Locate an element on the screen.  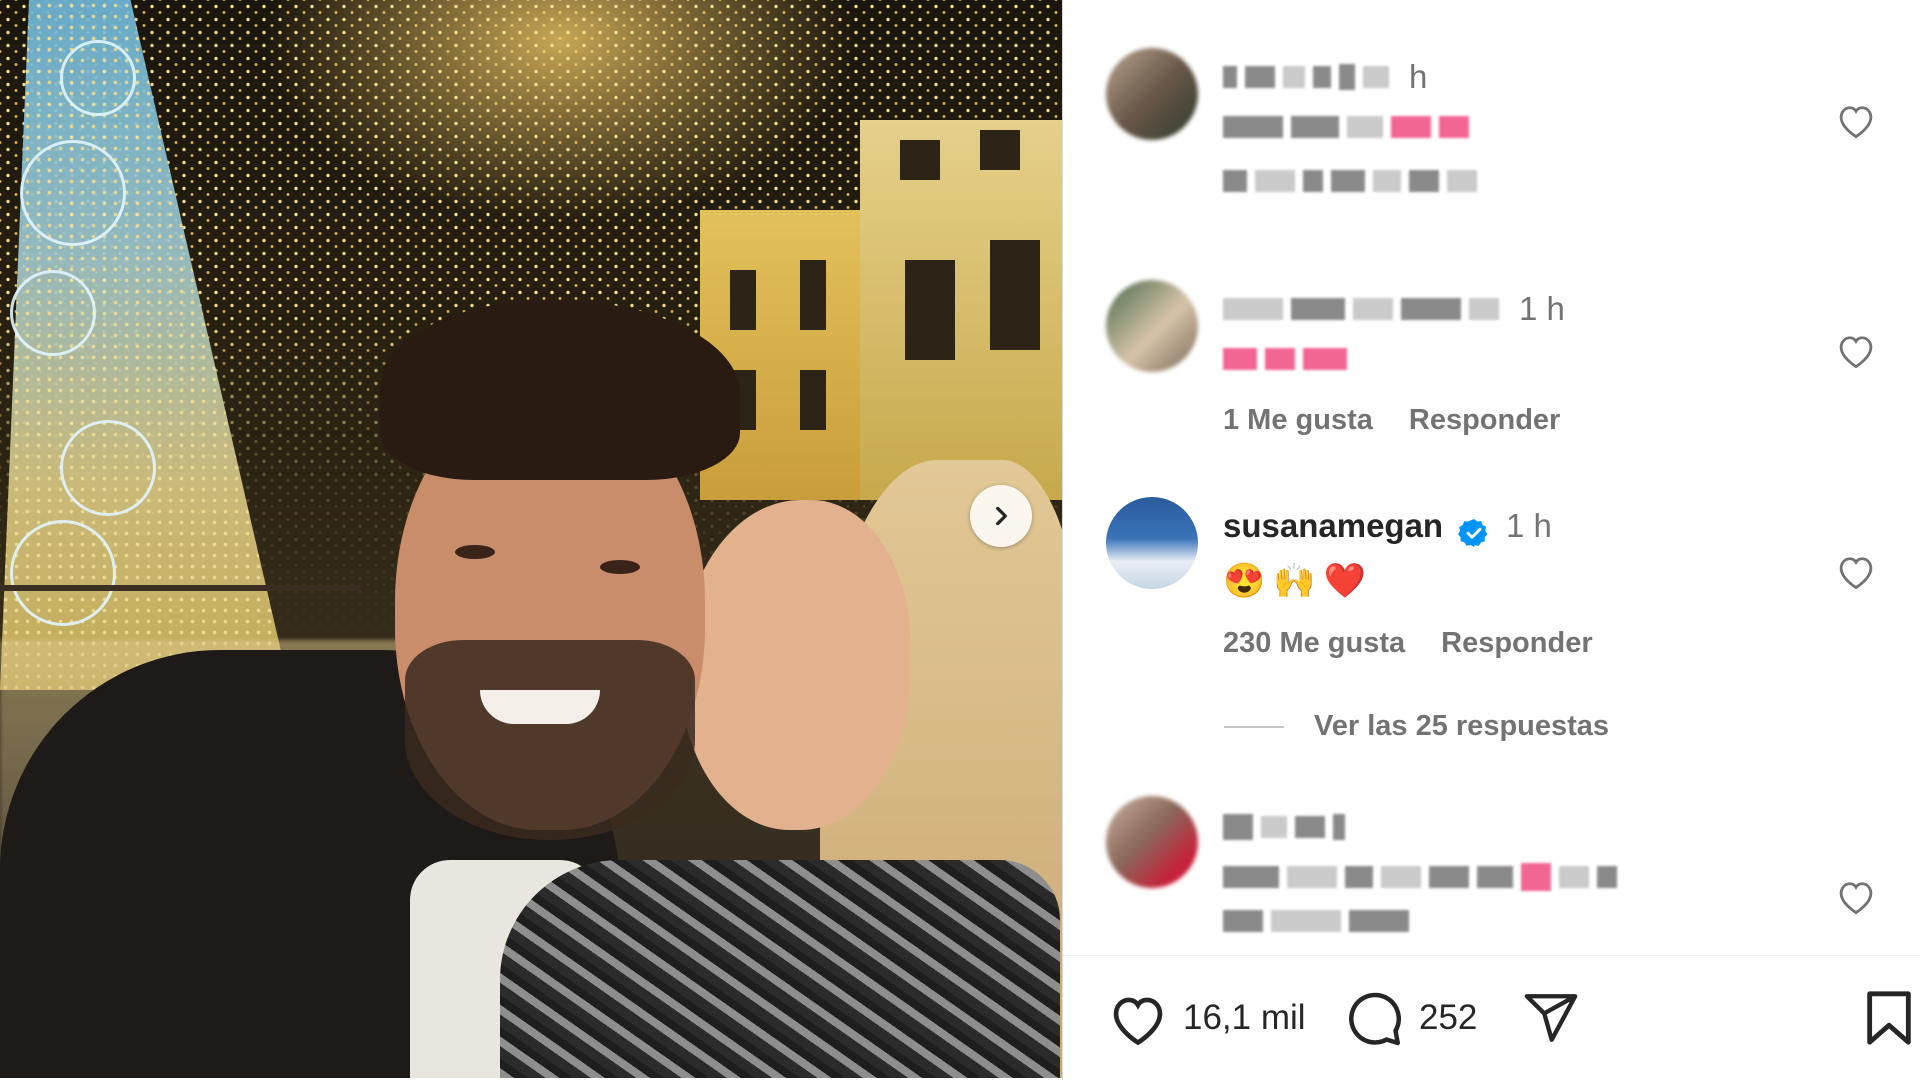
carousel-next-button is located at coordinates (1001, 516).